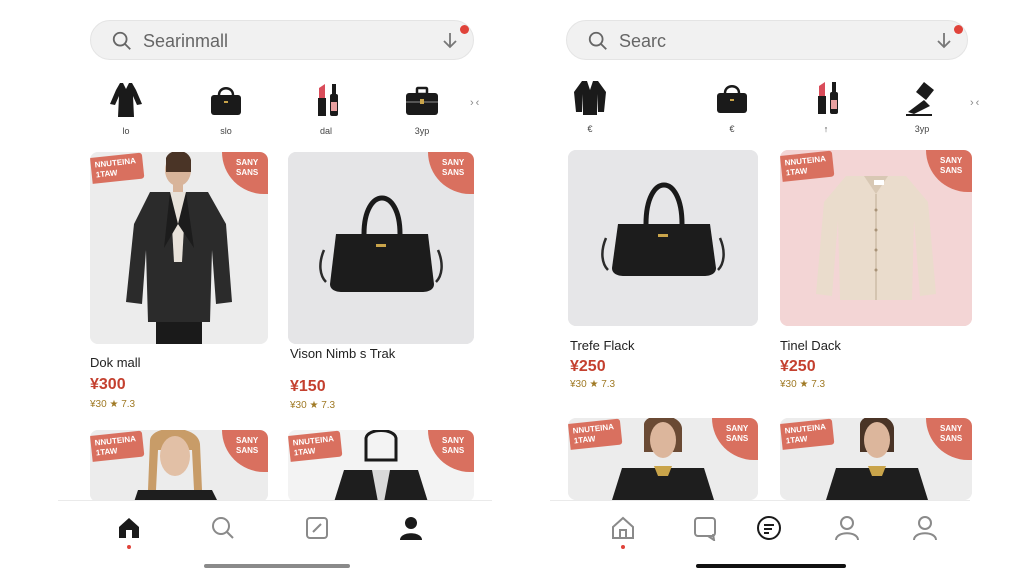  Describe the element at coordinates (108, 384) in the screenshot. I see `product-price: ¥300` at that location.